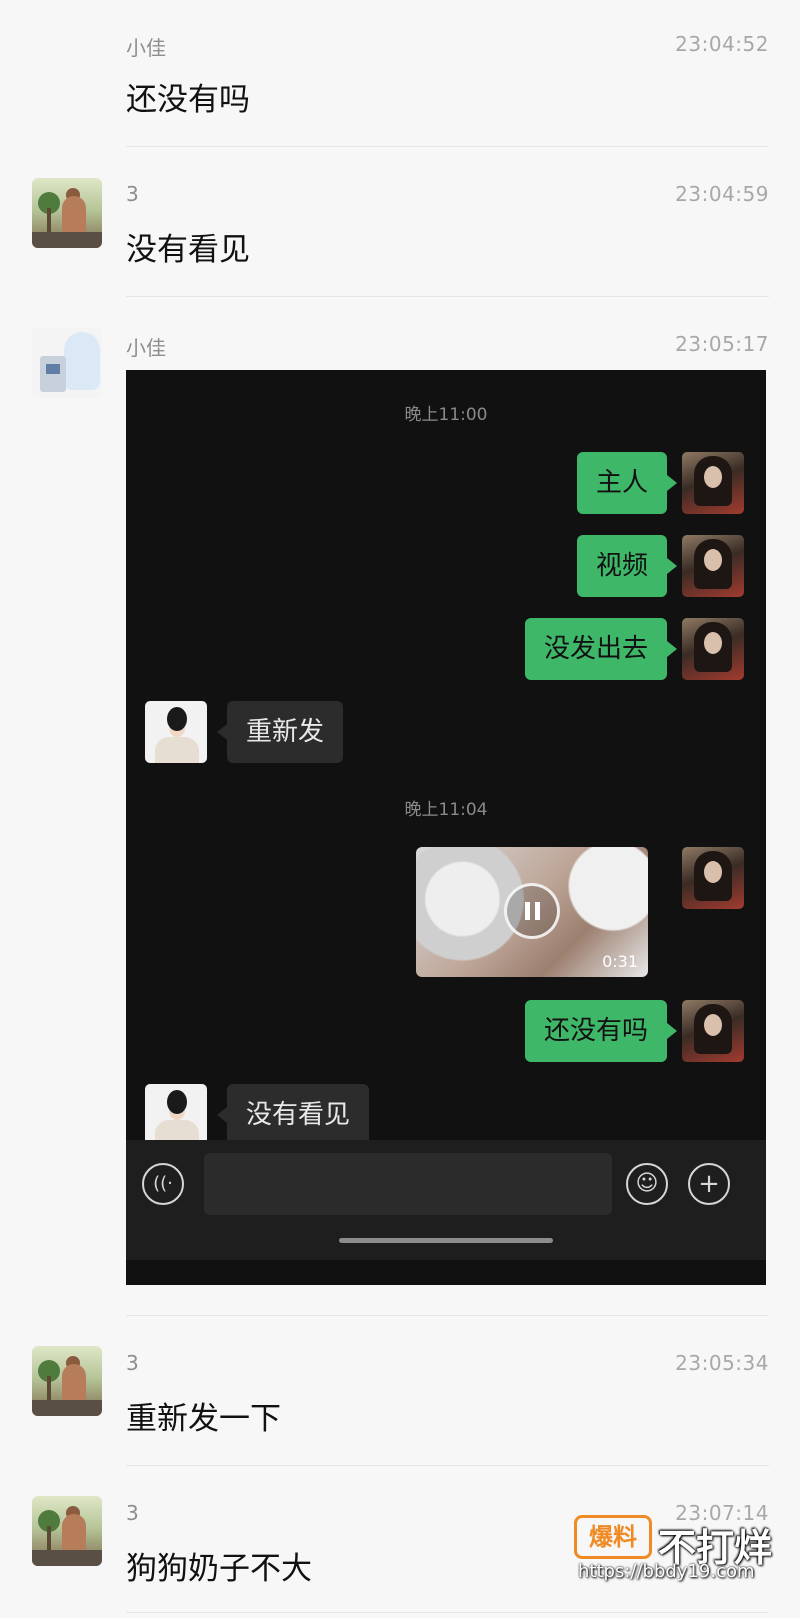  I want to click on sent-bubble: 还没有吗, so click(601, 1031).